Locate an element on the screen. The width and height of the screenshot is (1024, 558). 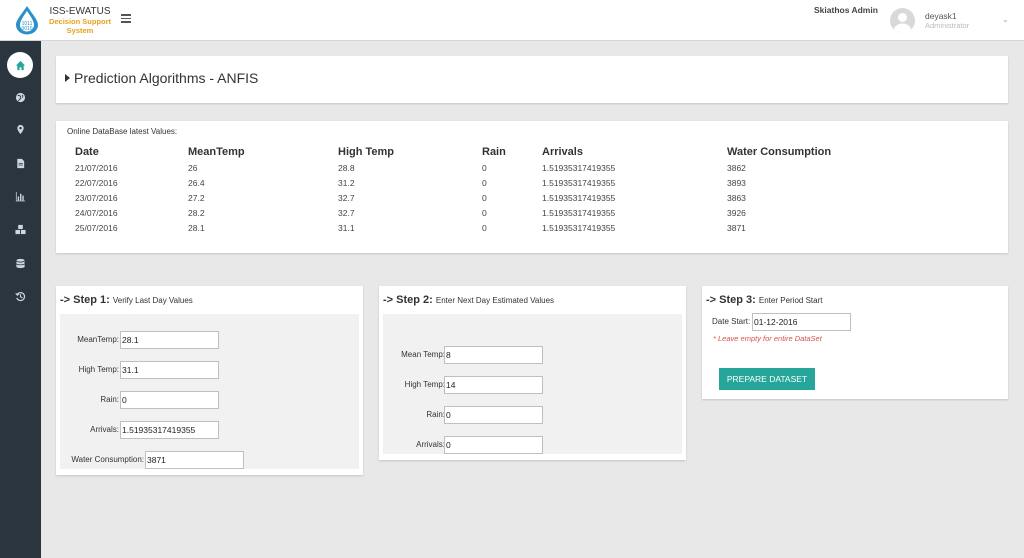
sidebar is located at coordinates (20, 299).